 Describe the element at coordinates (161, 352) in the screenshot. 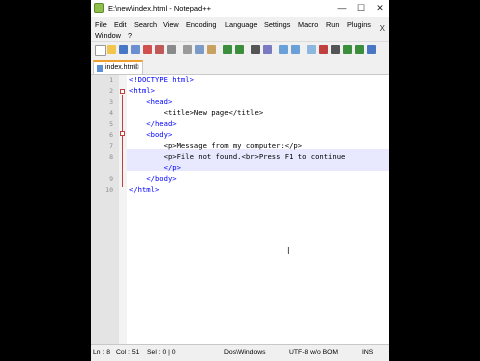

I see `status-selection: Sel : 0 | 0` at that location.